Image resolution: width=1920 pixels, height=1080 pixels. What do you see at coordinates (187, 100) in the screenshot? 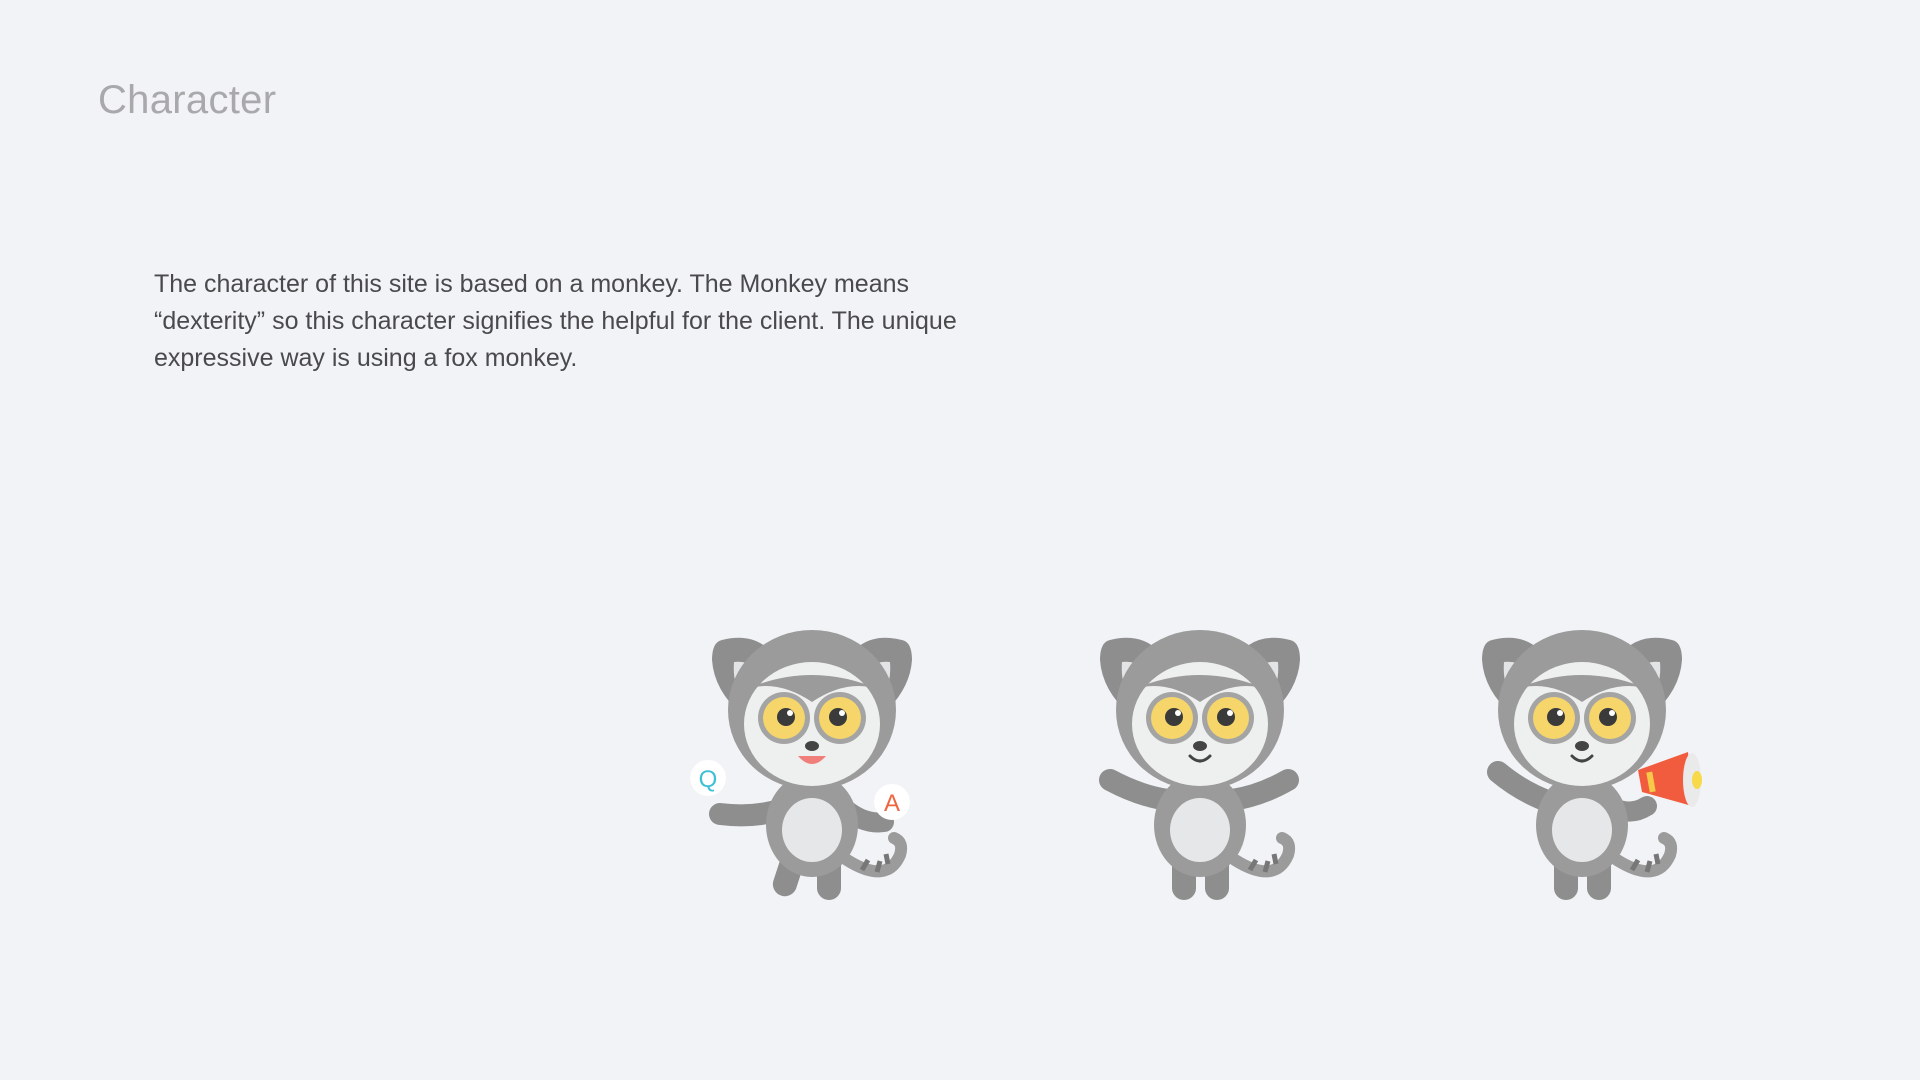
I see `page-title: Character` at bounding box center [187, 100].